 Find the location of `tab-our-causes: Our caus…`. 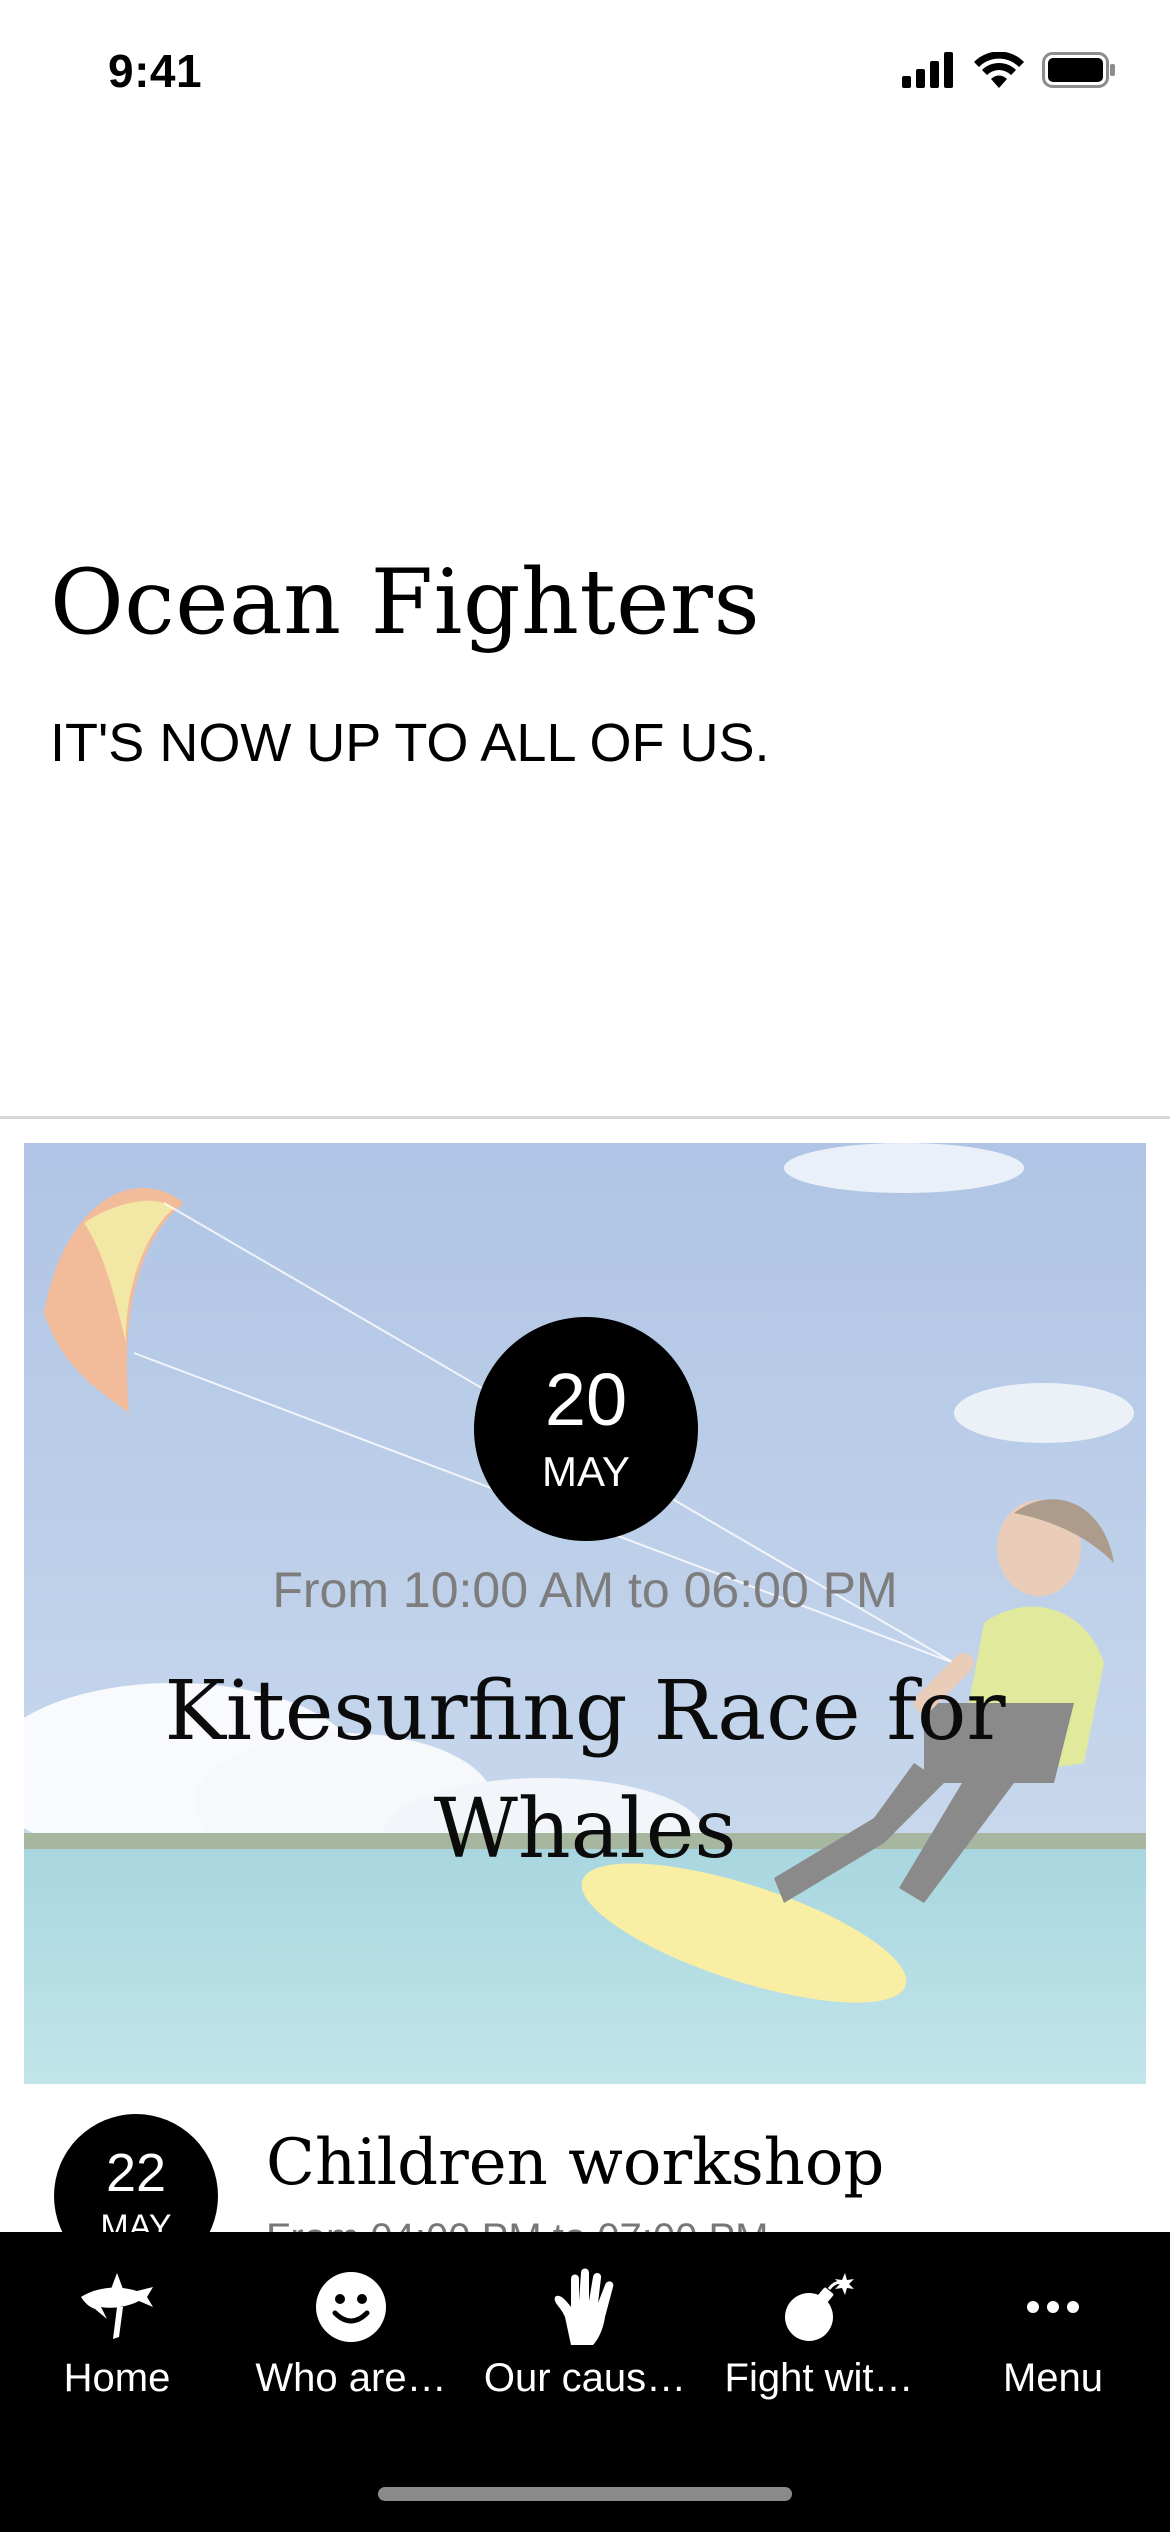

tab-our-causes: Our caus… is located at coordinates (585, 2327).